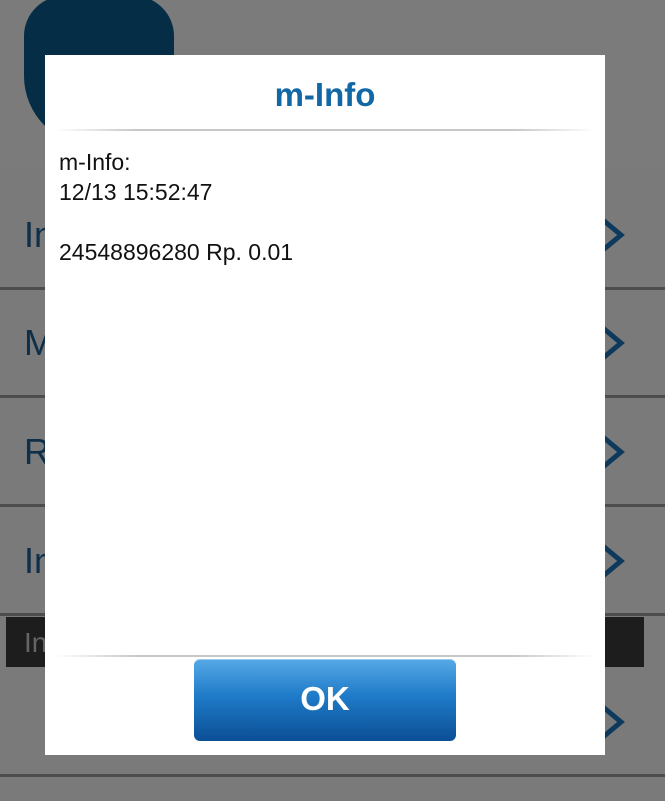  Describe the element at coordinates (136, 192) in the screenshot. I see `message-line: 12/13 15:52:47` at that location.